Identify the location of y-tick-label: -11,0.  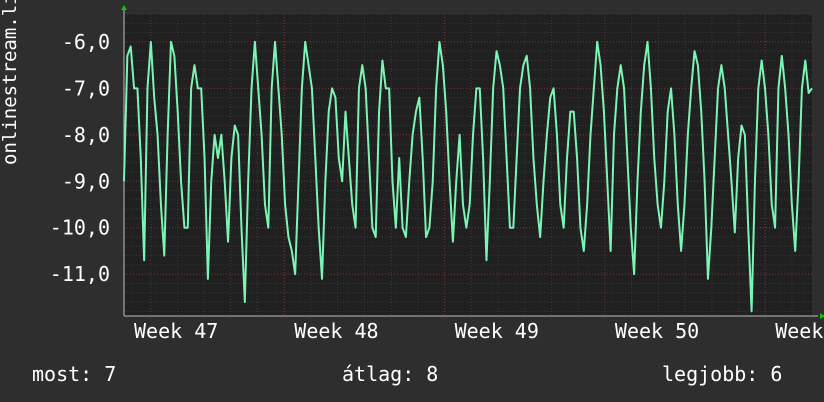
(80, 274).